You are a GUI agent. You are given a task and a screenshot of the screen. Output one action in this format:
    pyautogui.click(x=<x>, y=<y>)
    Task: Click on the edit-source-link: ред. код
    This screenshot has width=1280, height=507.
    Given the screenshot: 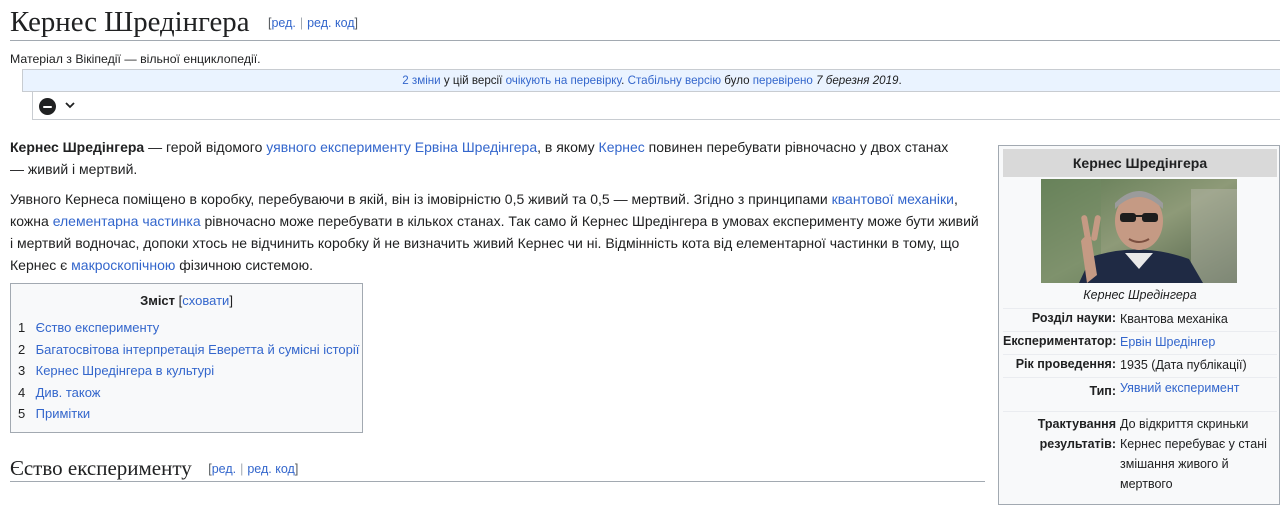 What is the action you would take?
    pyautogui.click(x=330, y=23)
    